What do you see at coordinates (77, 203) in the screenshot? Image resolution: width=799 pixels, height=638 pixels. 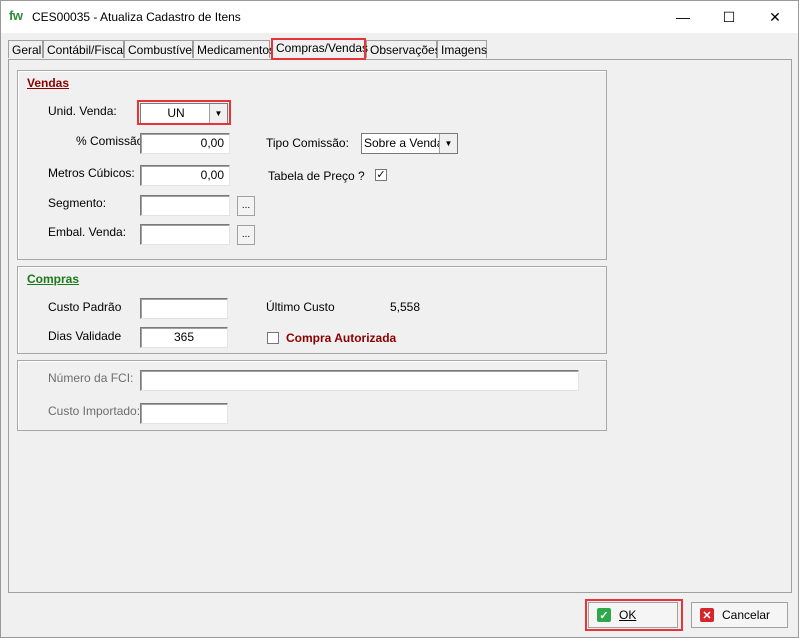 I see `segmento-label: Segmento:` at bounding box center [77, 203].